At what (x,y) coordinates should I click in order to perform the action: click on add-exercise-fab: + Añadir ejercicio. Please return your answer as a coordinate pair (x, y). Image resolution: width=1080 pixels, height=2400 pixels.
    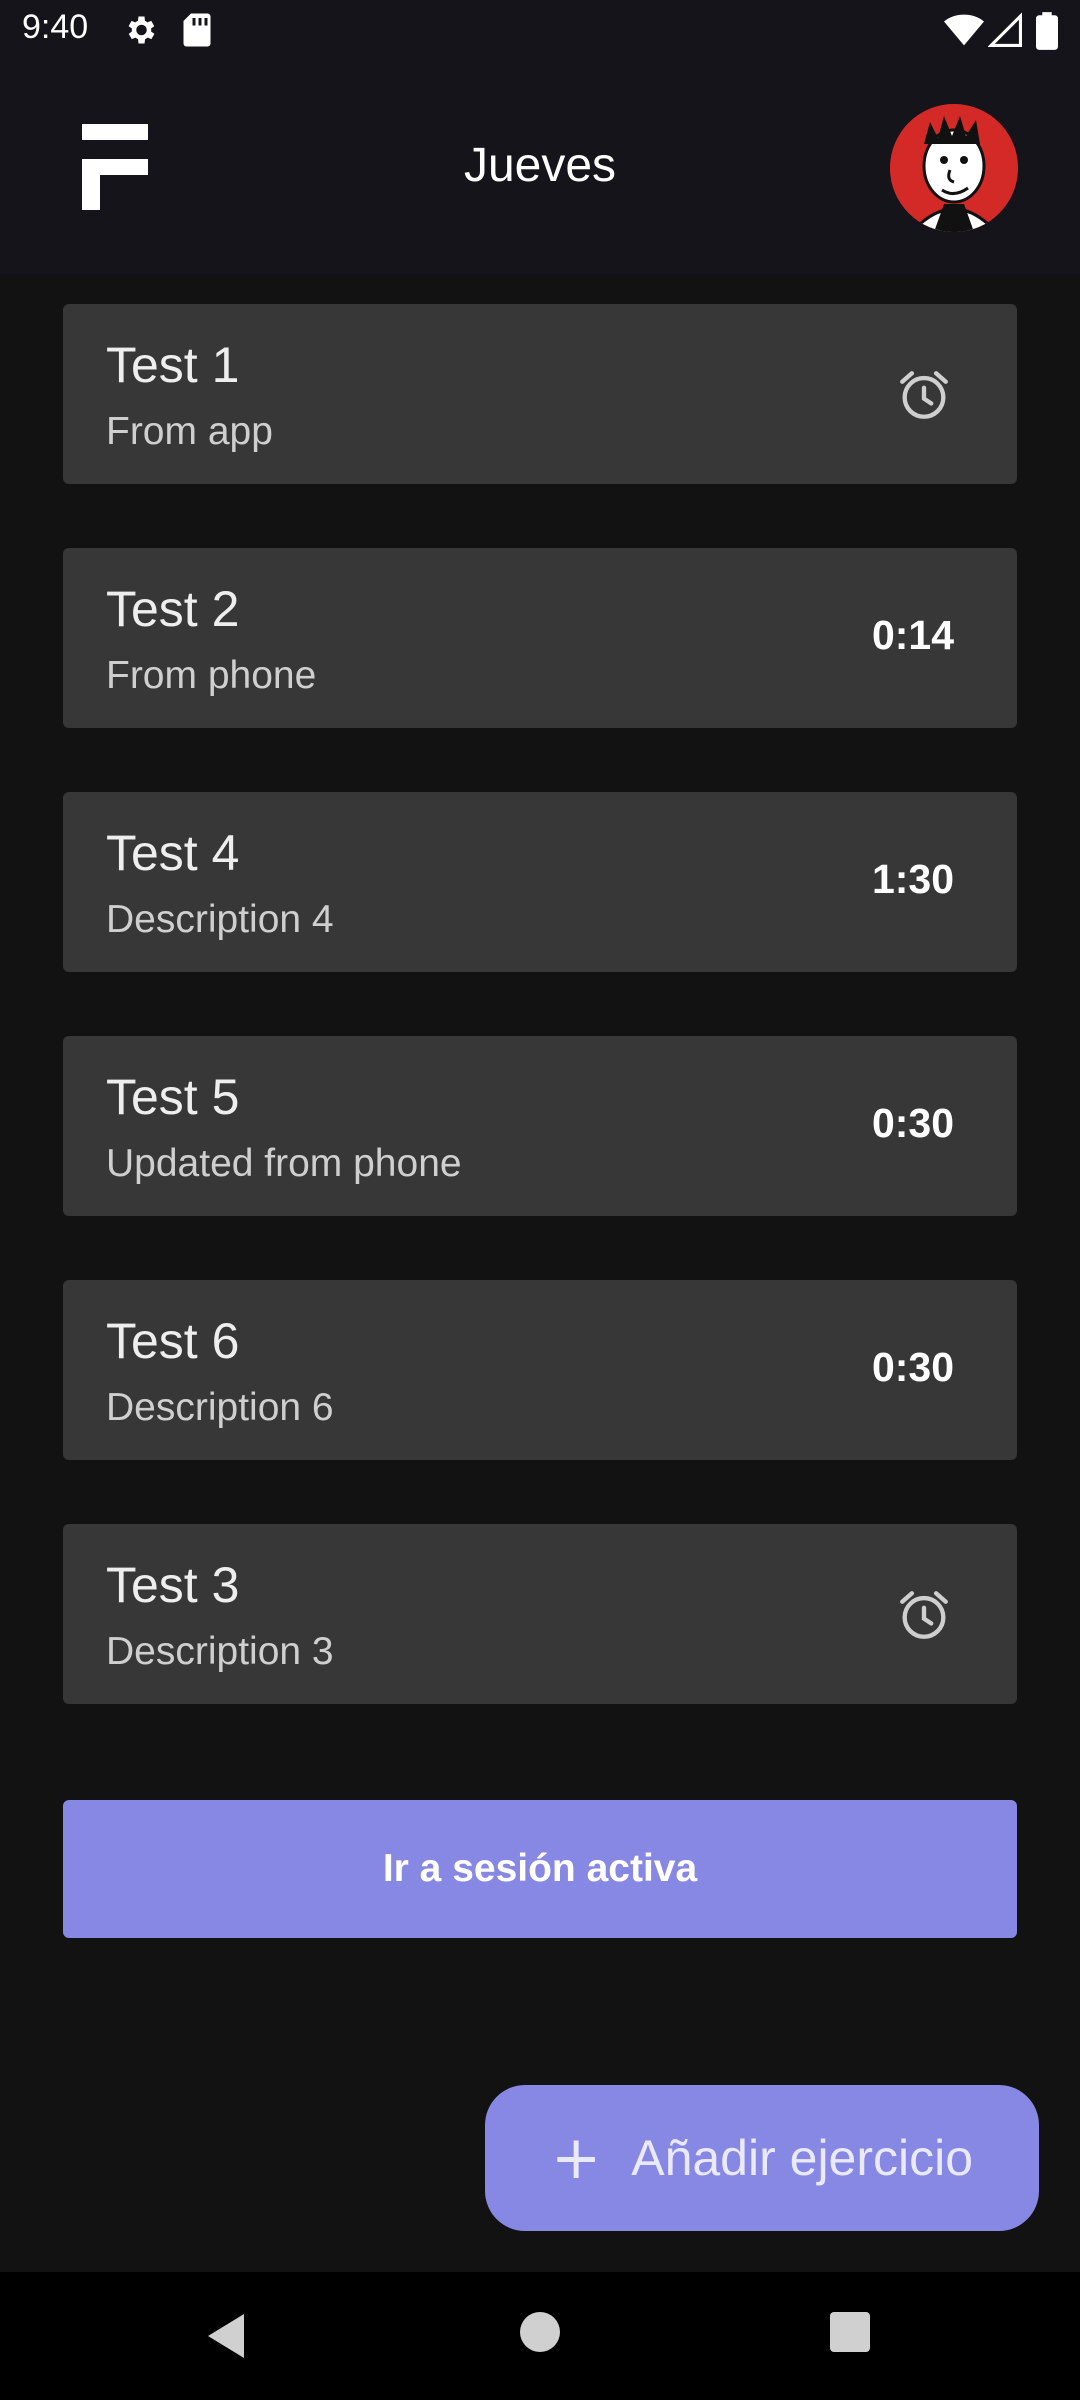
    Looking at the image, I should click on (762, 2158).